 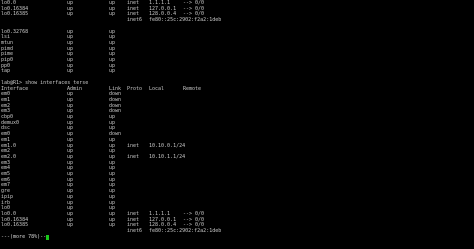 What do you see at coordinates (47, 237) in the screenshot?
I see `text-cursor` at bounding box center [47, 237].